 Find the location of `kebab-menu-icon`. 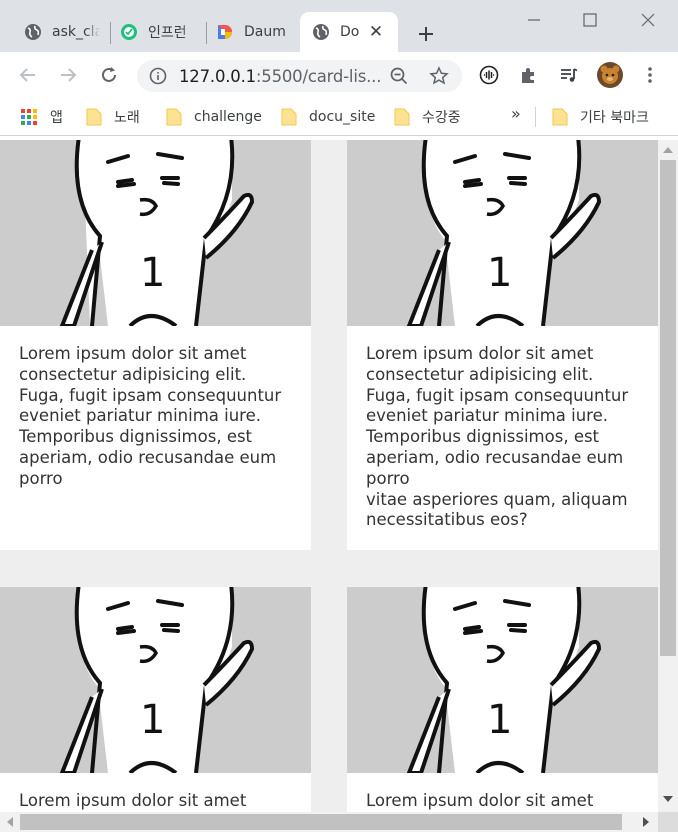

kebab-menu-icon is located at coordinates (650, 75).